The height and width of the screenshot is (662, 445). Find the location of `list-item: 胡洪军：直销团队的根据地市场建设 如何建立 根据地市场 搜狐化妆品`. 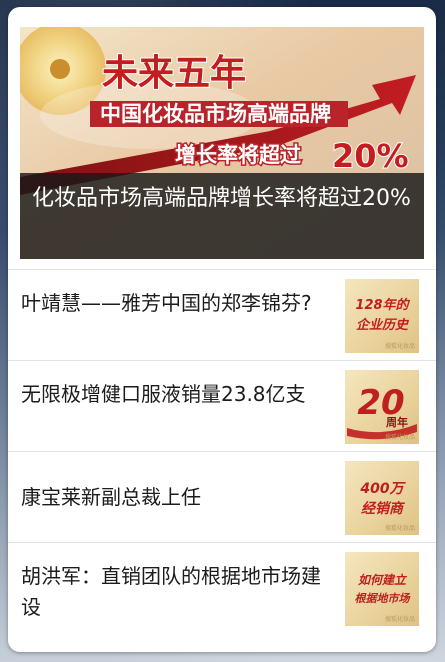

list-item: 胡洪军：直销团队的根据地市场建设 如何建立 根据地市场 搜狐化妆品 is located at coordinates (222, 587).